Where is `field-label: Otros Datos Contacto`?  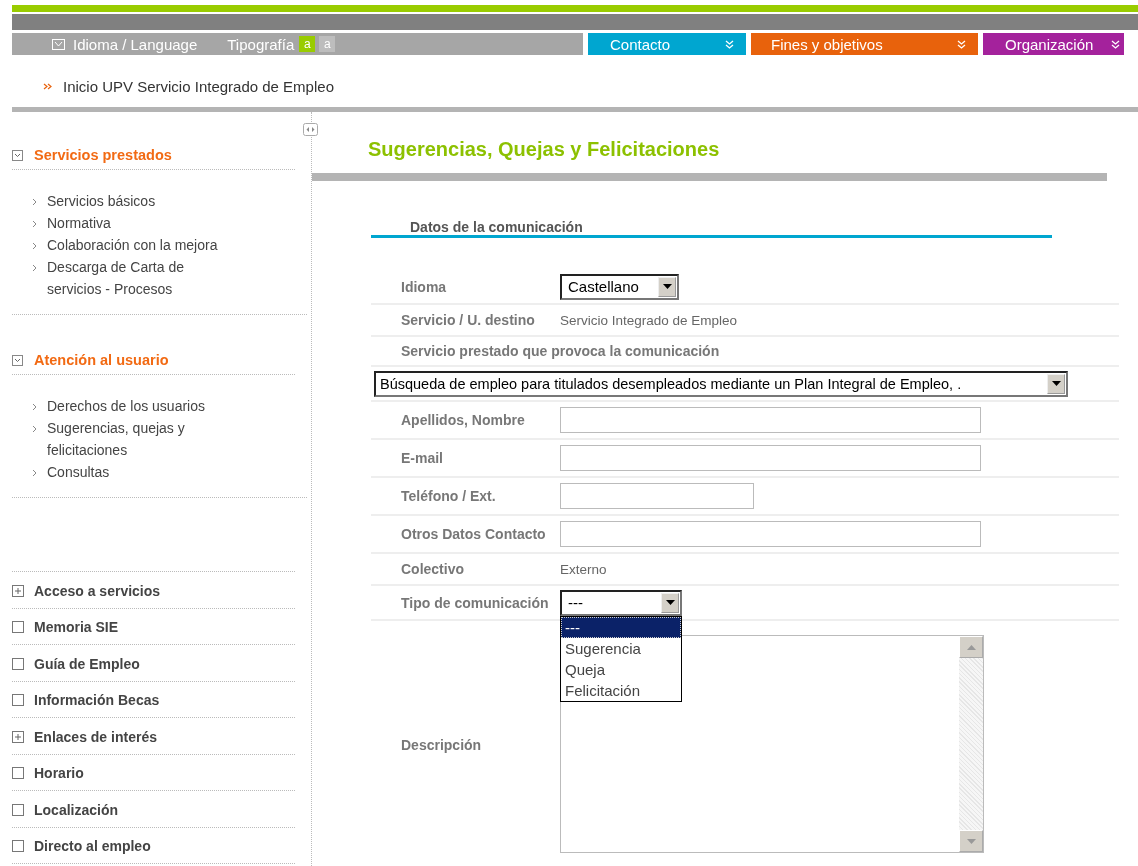 field-label: Otros Datos Contacto is located at coordinates (473, 534).